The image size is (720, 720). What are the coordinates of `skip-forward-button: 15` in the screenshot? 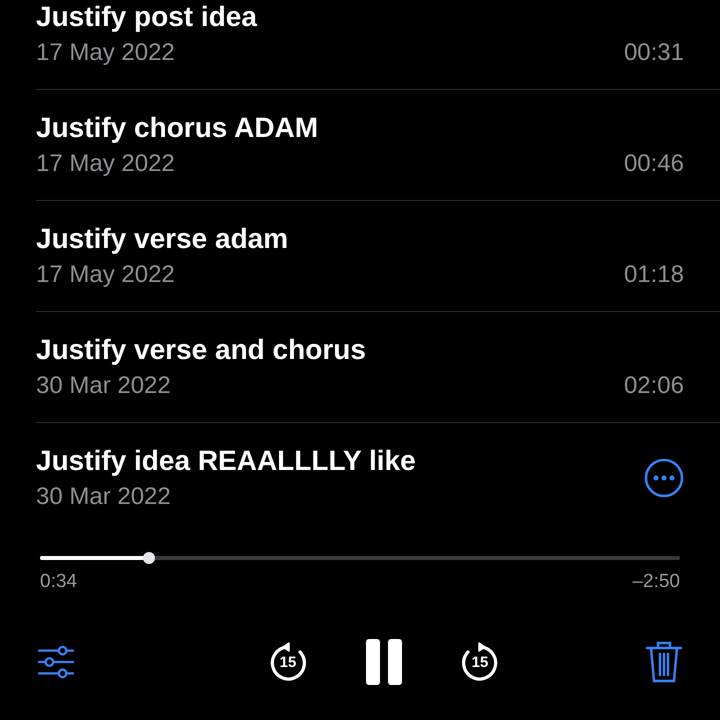 It's located at (480, 662).